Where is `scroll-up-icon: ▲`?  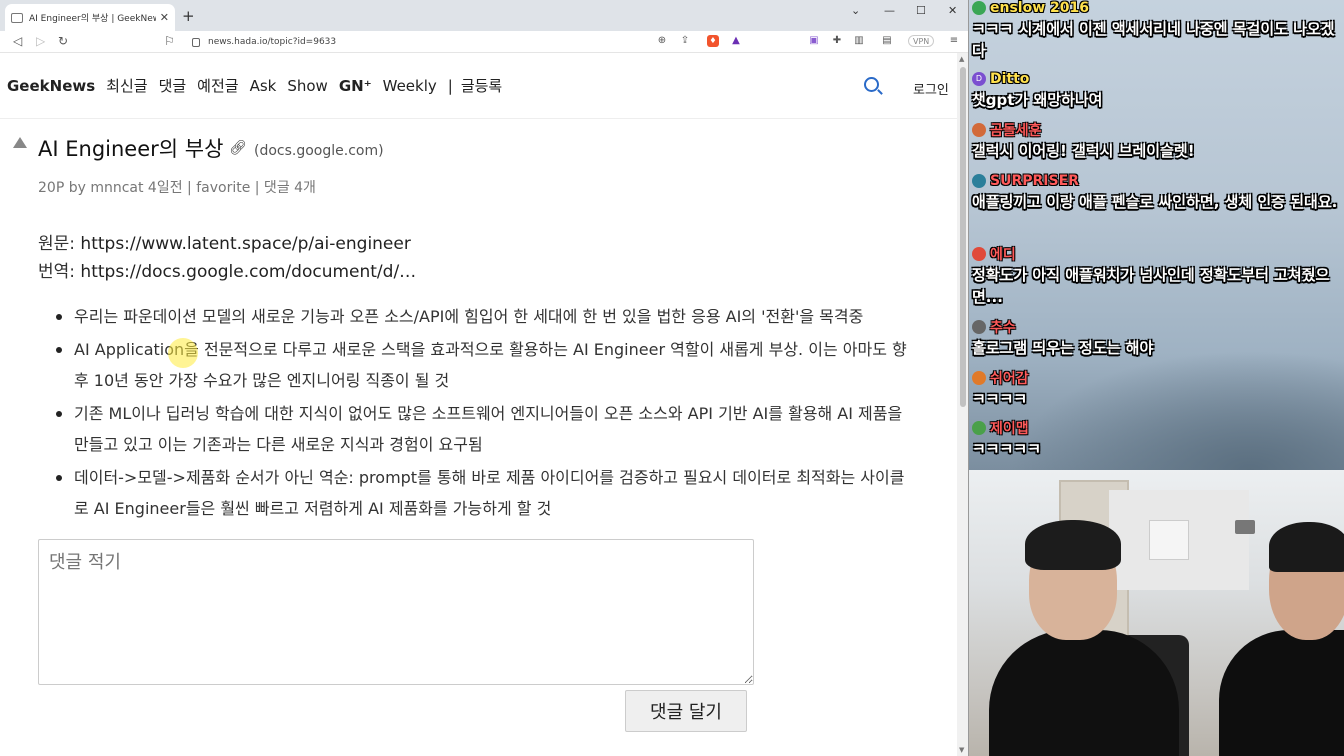
scroll-up-icon: ▲ is located at coordinates (961, 59).